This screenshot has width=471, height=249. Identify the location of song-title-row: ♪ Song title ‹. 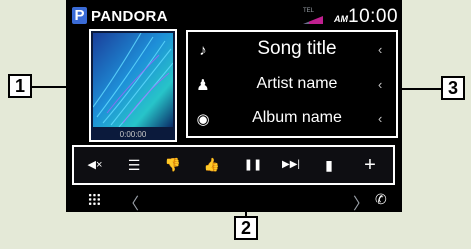
(292, 50).